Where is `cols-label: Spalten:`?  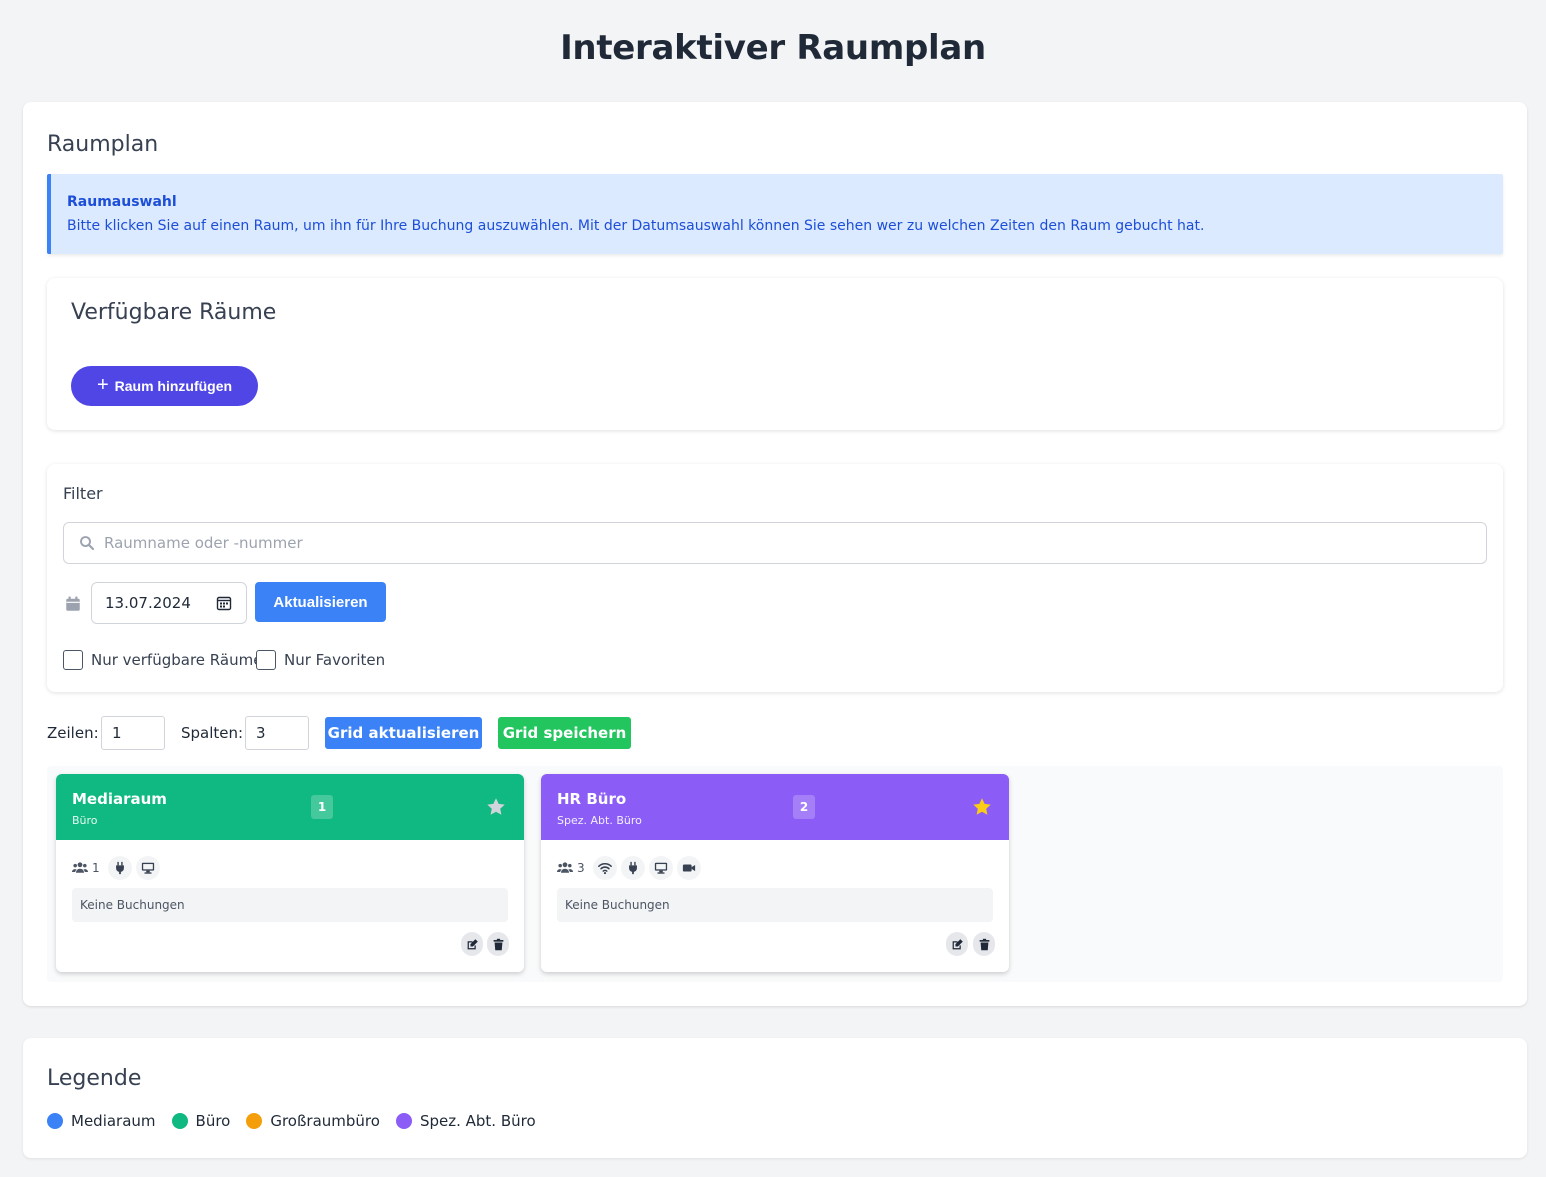
cols-label: Spalten: is located at coordinates (212, 733).